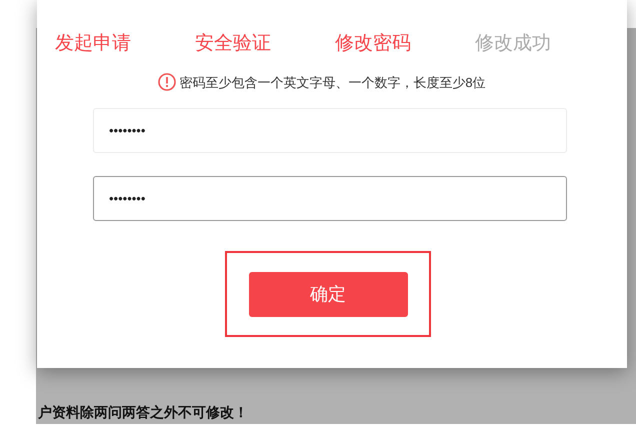  I want to click on step-label: 安全验证, so click(233, 44).